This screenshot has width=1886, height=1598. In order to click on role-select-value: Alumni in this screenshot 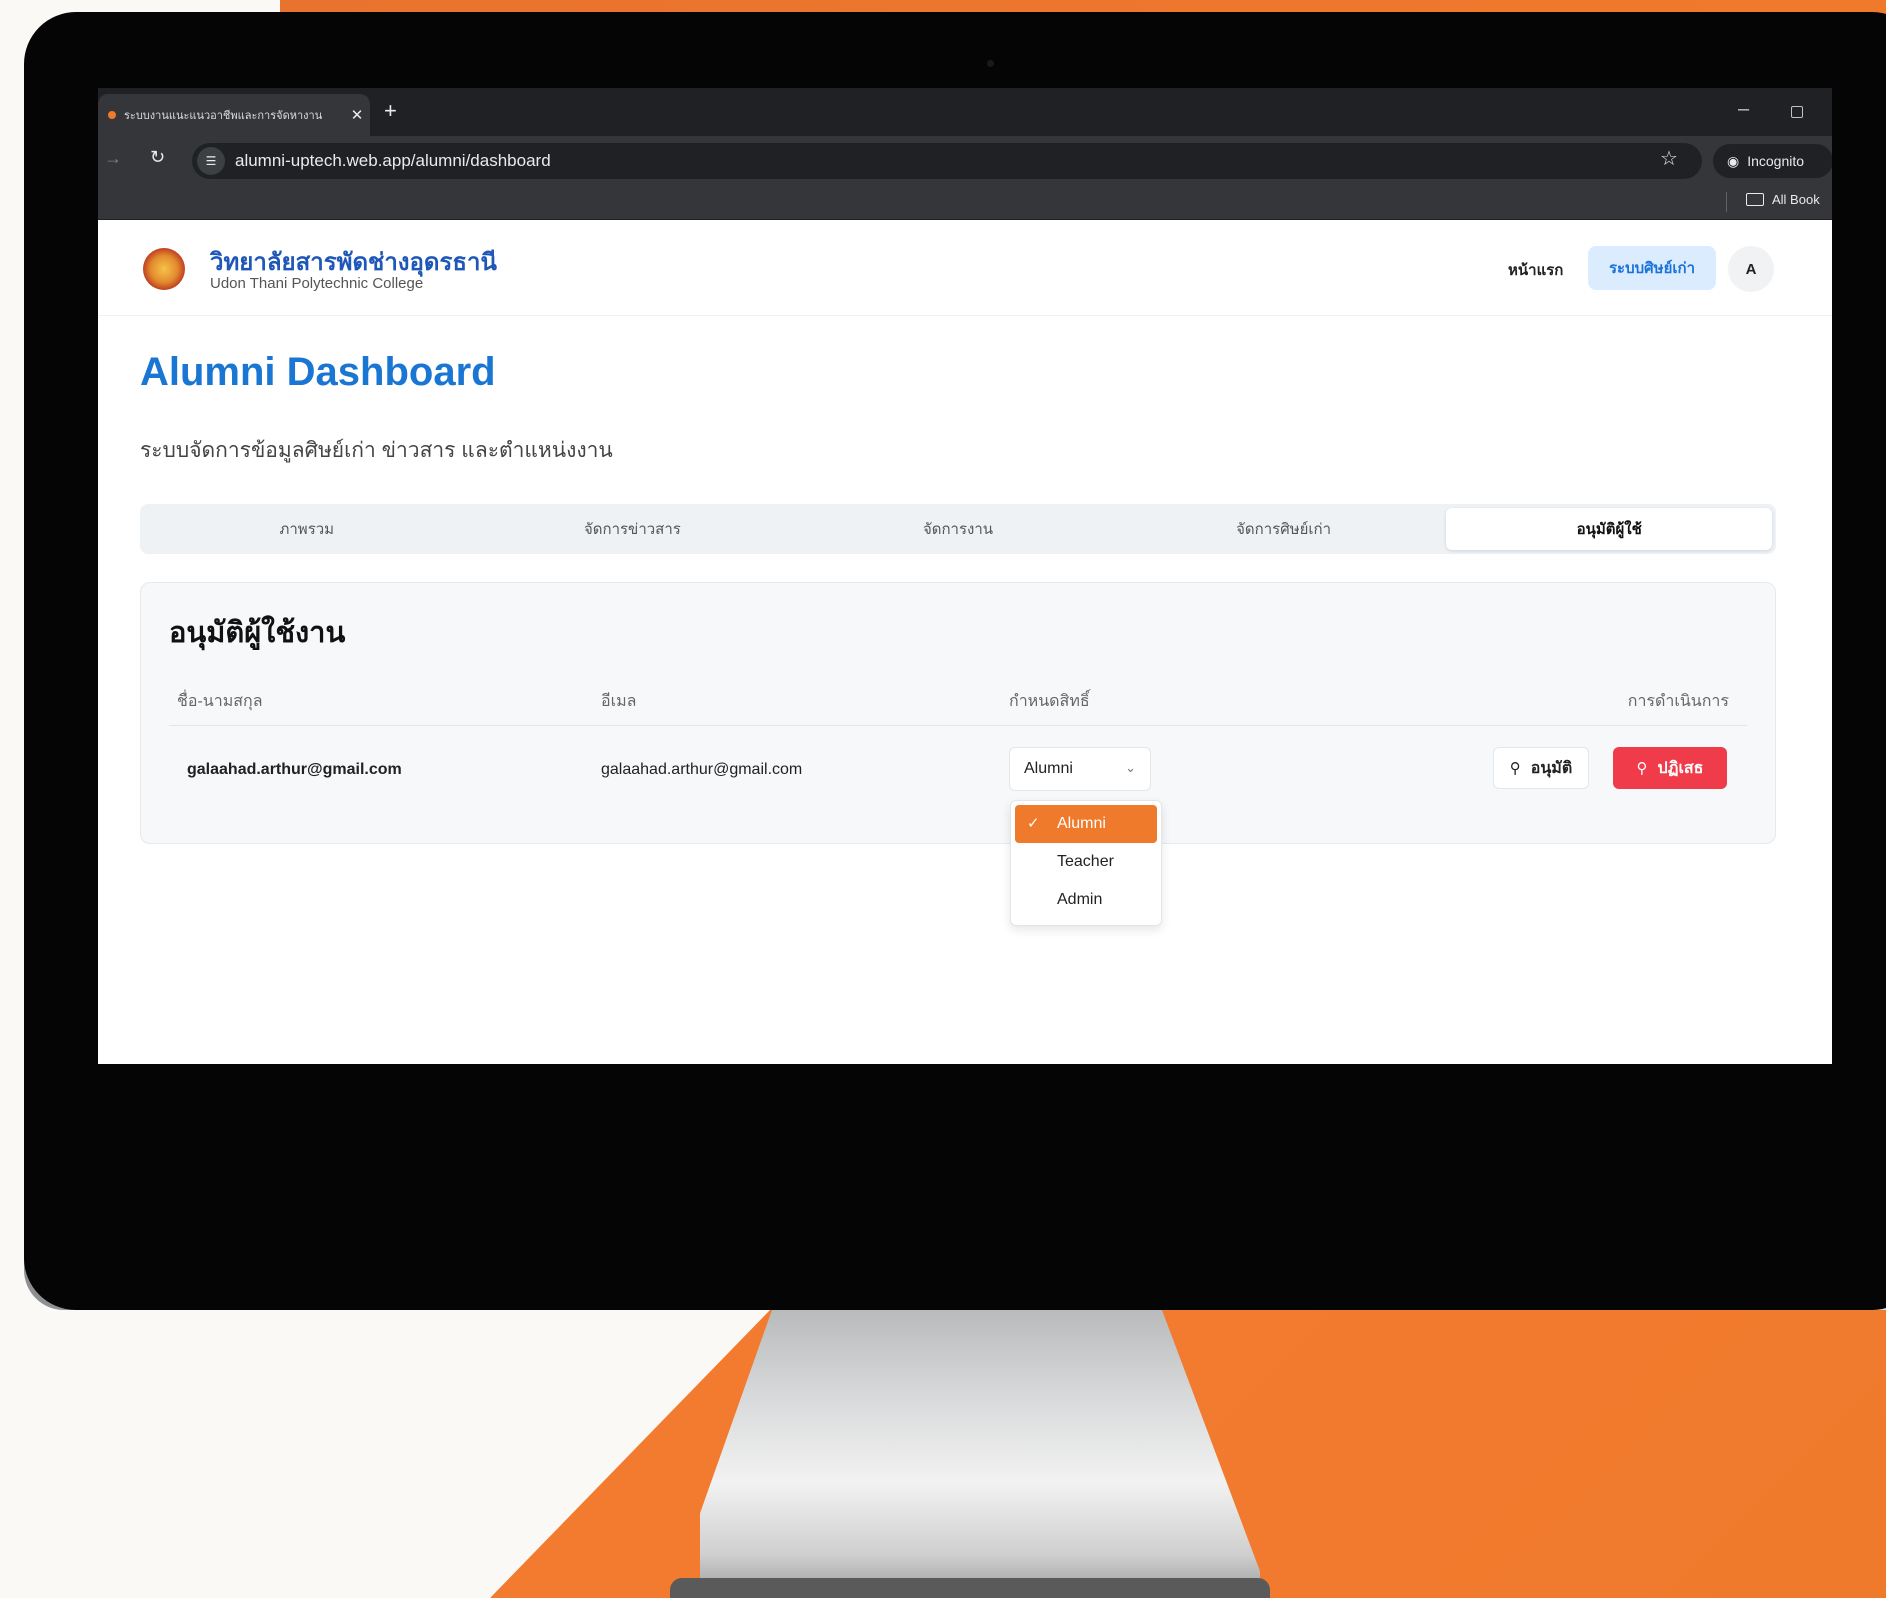, I will do `click(1048, 768)`.